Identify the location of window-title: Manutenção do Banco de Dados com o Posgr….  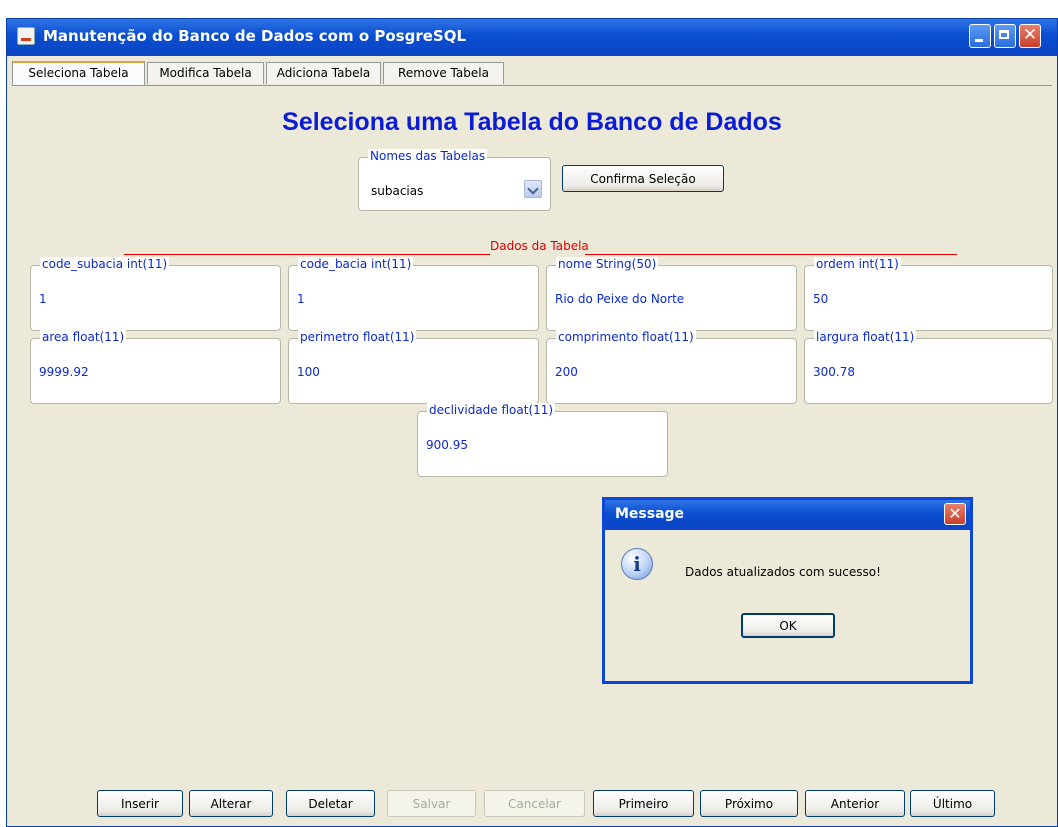
(255, 36).